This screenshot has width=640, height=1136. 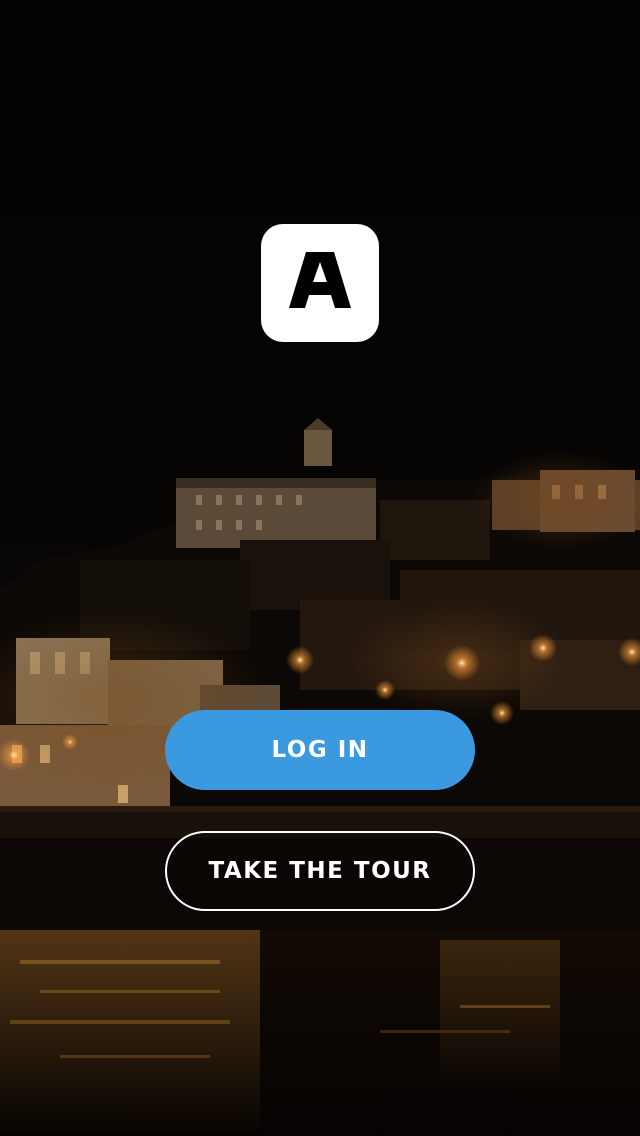 I want to click on letter-a-icon, so click(x=320, y=280).